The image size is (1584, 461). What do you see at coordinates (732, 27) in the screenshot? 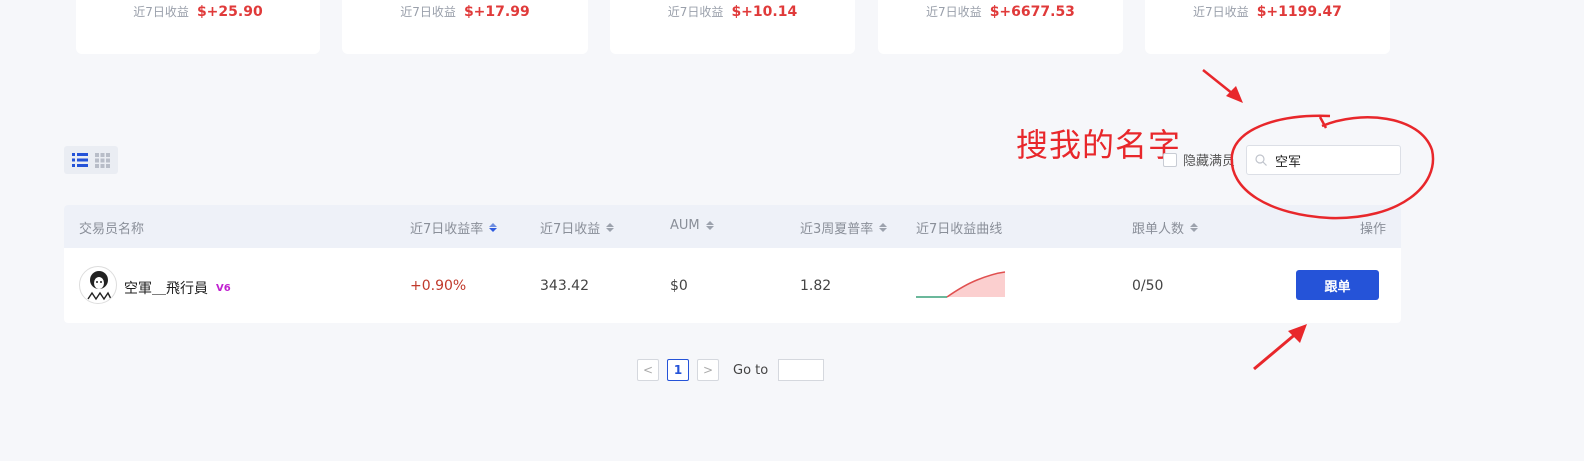
I see `trader-card: 近7日收益 $+10.14` at bounding box center [732, 27].